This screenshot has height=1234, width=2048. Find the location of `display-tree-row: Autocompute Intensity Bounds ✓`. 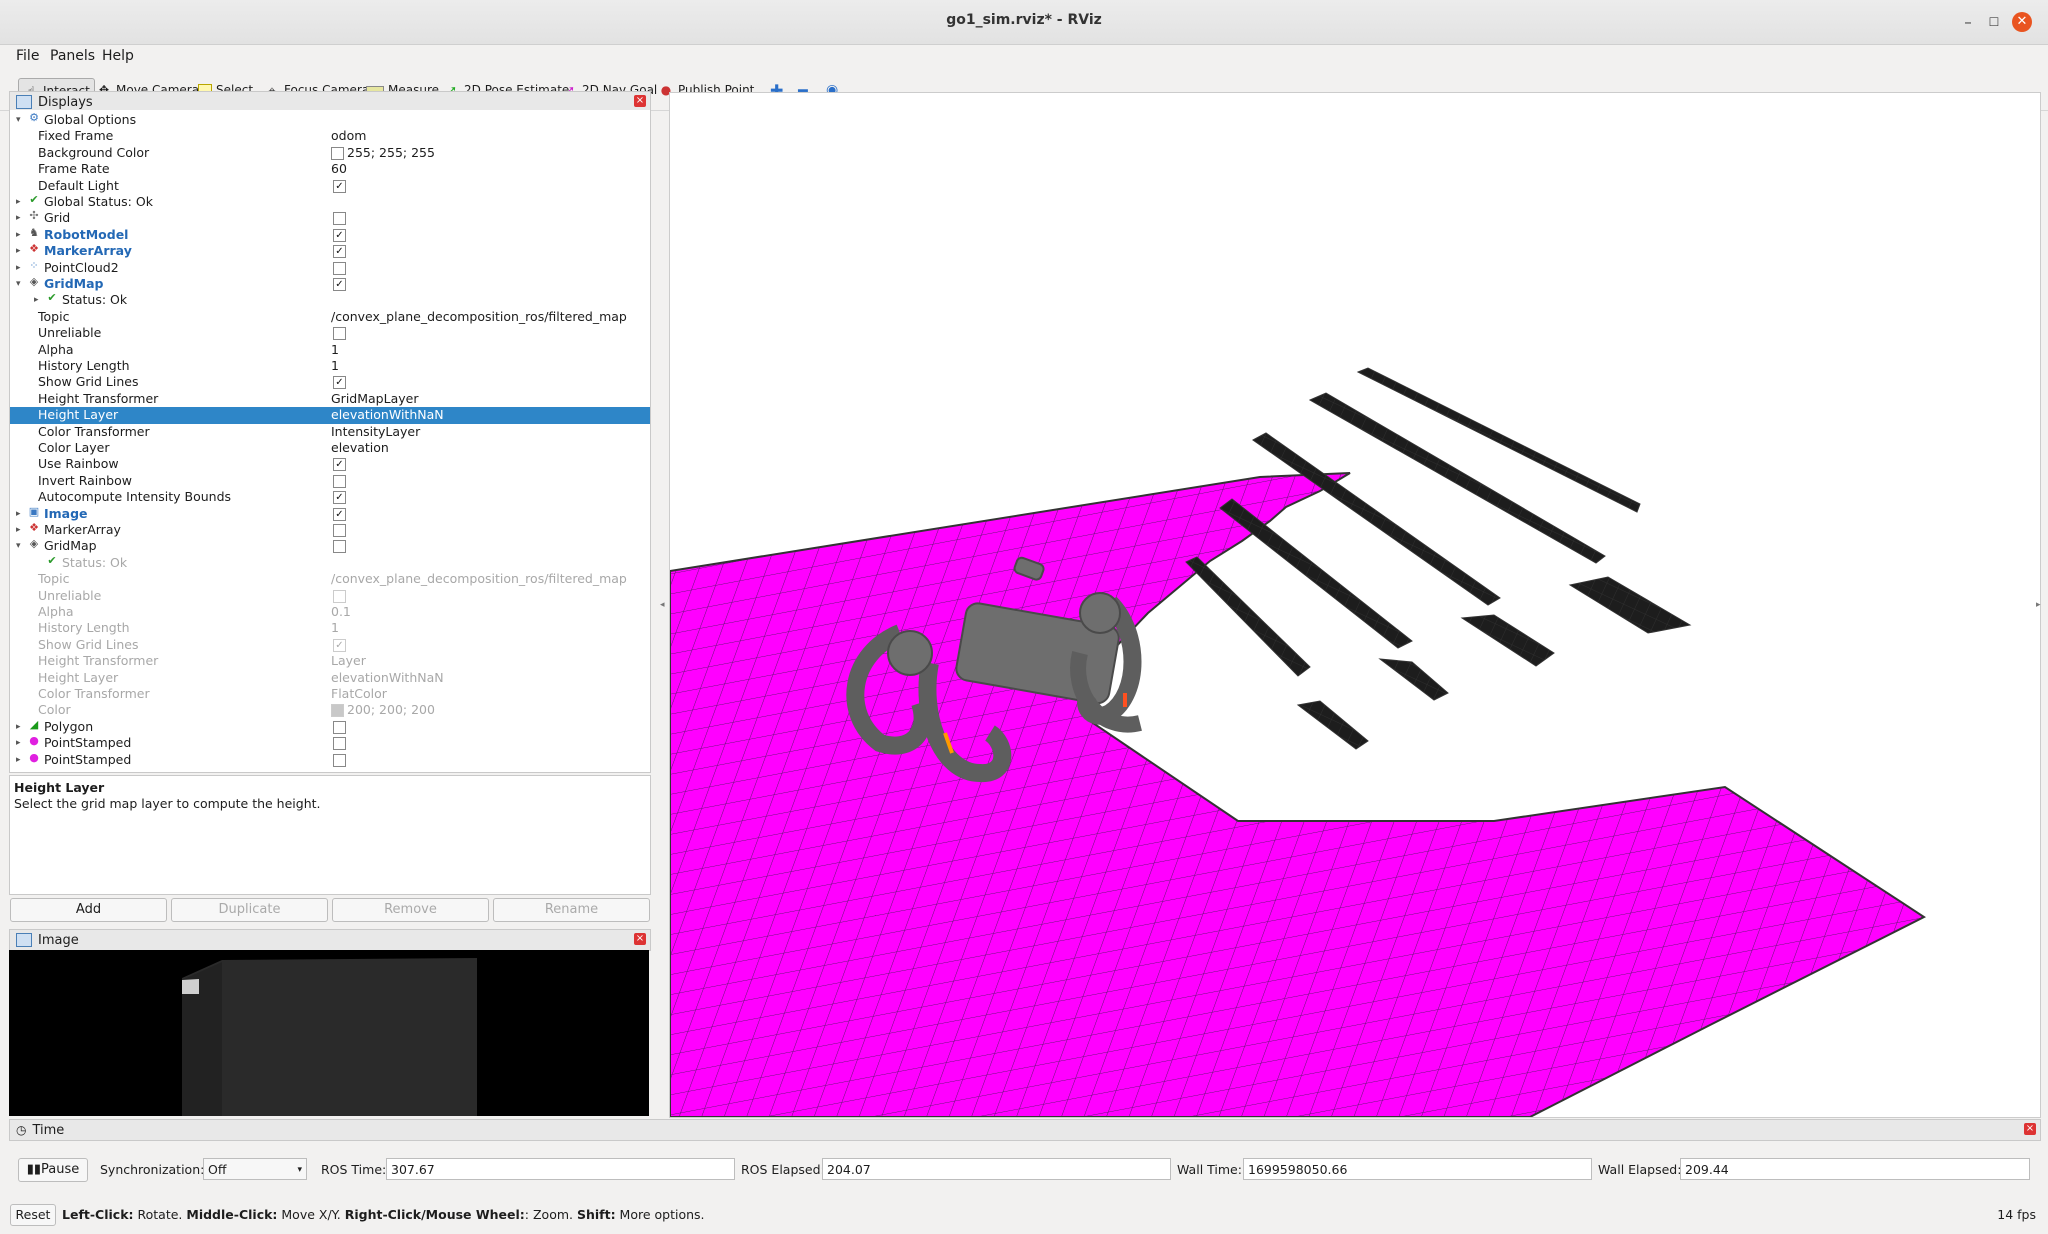

display-tree-row: Autocompute Intensity Bounds ✓ is located at coordinates (330, 497).